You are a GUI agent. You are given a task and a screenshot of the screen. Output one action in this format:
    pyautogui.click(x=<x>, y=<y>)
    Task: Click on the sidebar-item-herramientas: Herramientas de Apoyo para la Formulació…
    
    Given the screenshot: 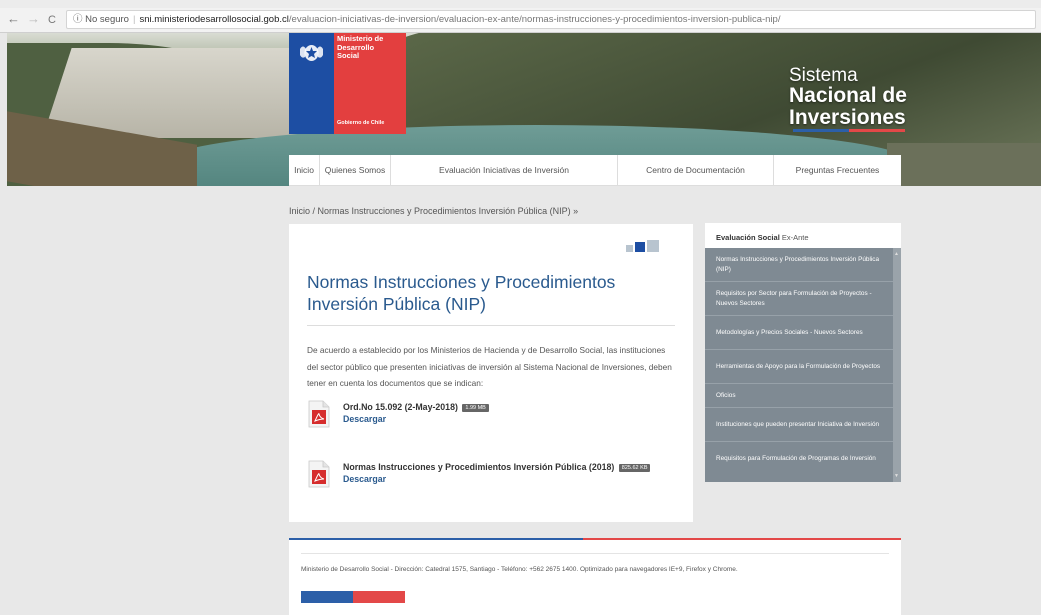 What is the action you would take?
    pyautogui.click(x=803, y=367)
    